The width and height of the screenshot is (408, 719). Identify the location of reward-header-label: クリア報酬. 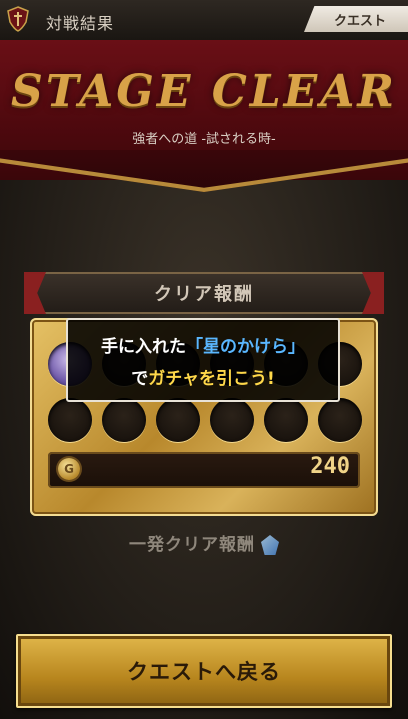
(204, 294).